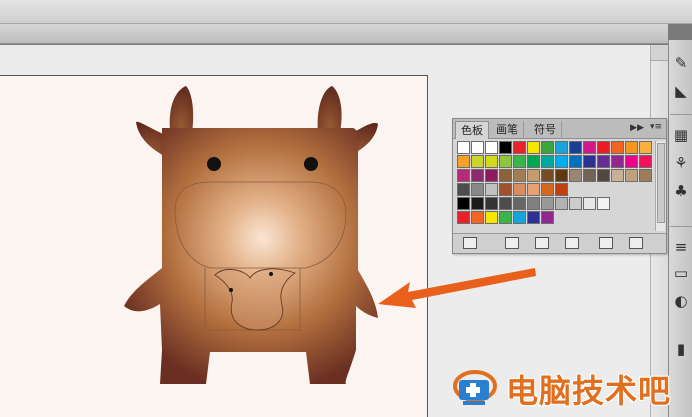 This screenshot has width=692, height=417. Describe the element at coordinates (681, 135) in the screenshot. I see `swatches-tool-icon: ▦` at that location.